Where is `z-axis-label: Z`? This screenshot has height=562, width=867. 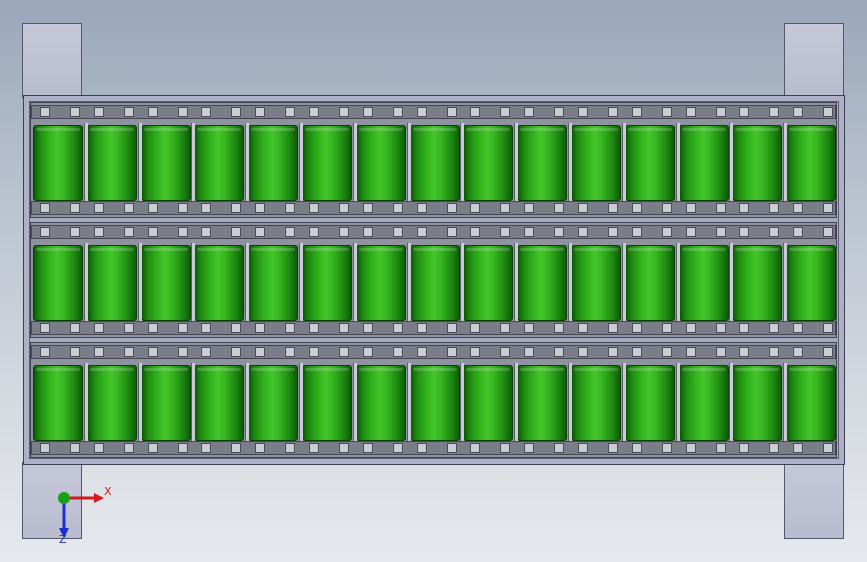
z-axis-label: Z is located at coordinates (63, 539).